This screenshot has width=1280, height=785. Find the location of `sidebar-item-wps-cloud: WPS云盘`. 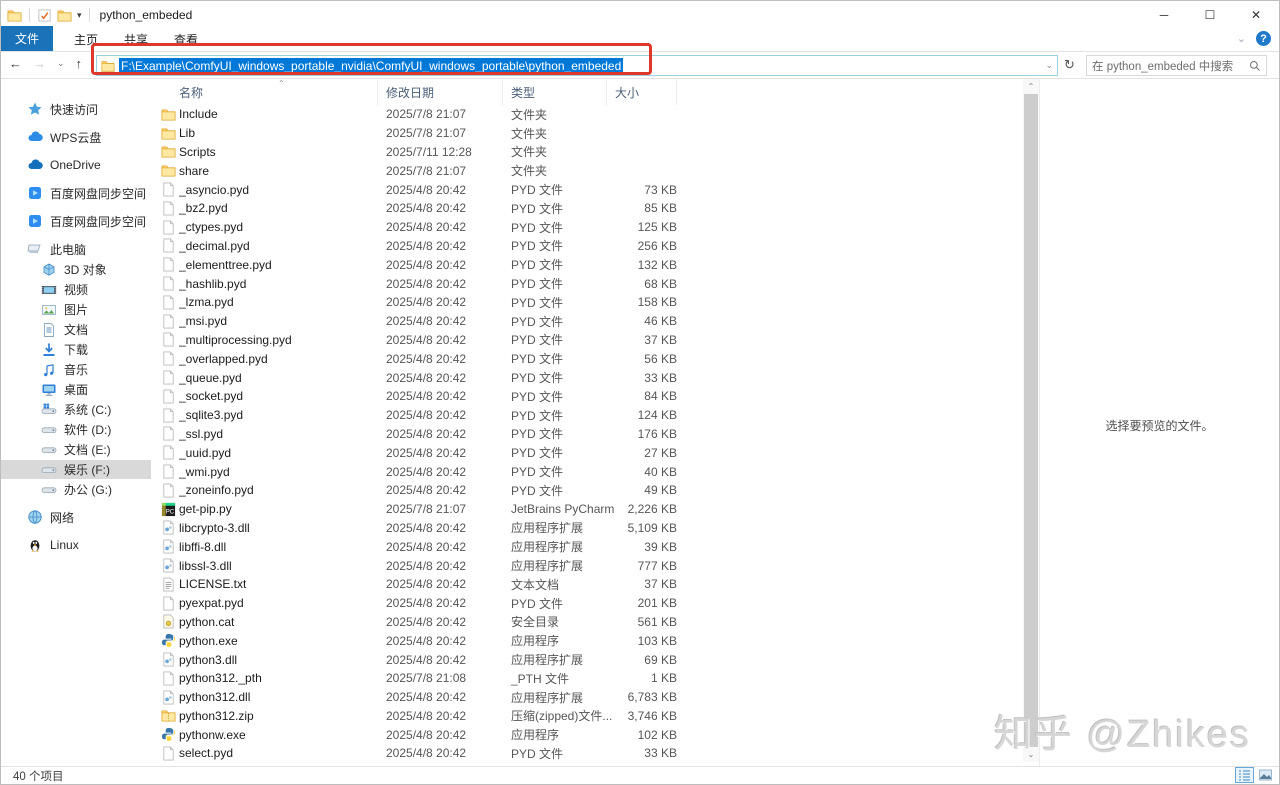

sidebar-item-wps-cloud: WPS云盘 is located at coordinates (76, 137).